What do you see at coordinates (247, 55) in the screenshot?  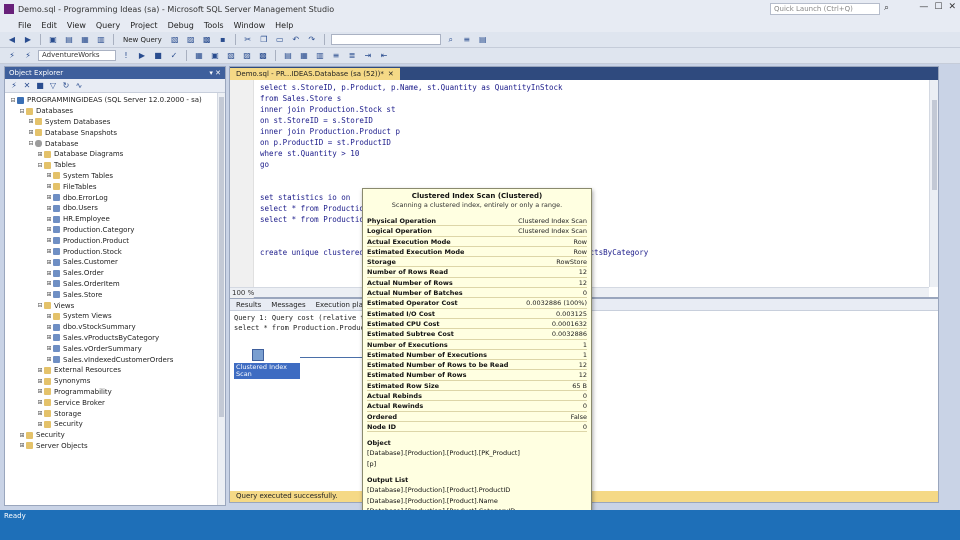 I see `live-stats-icon: ▨` at bounding box center [247, 55].